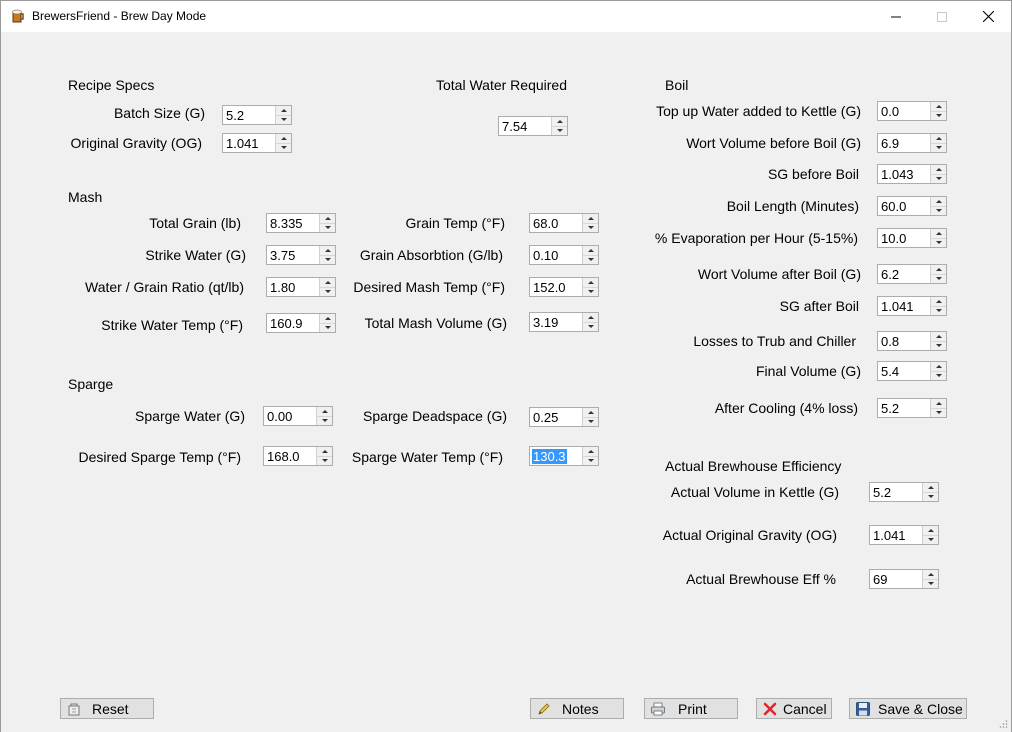 The image size is (1012, 732). I want to click on sparge-deadspace-value: 0.25, so click(546, 417).